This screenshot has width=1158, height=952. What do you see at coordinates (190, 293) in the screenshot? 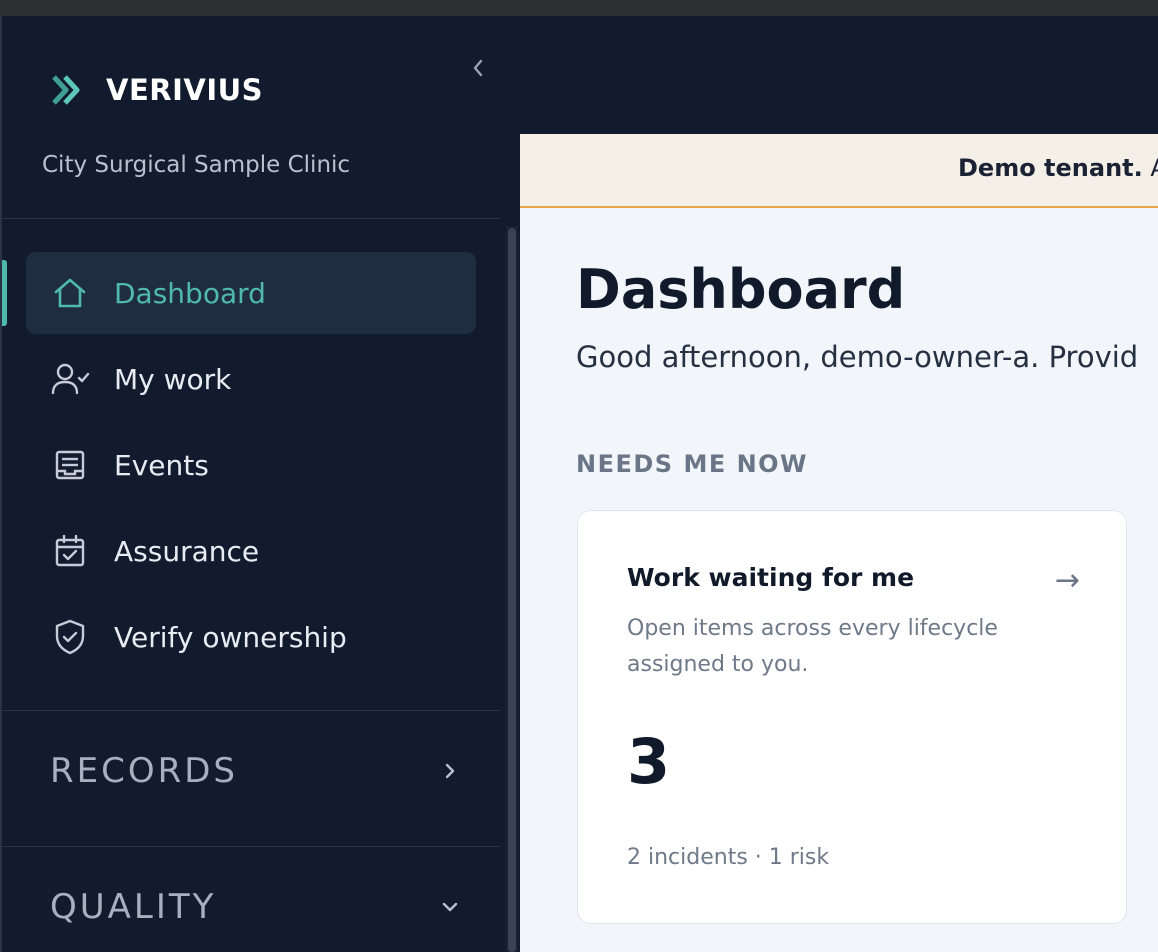
I see `sidebar-item-label: Dashboard` at bounding box center [190, 293].